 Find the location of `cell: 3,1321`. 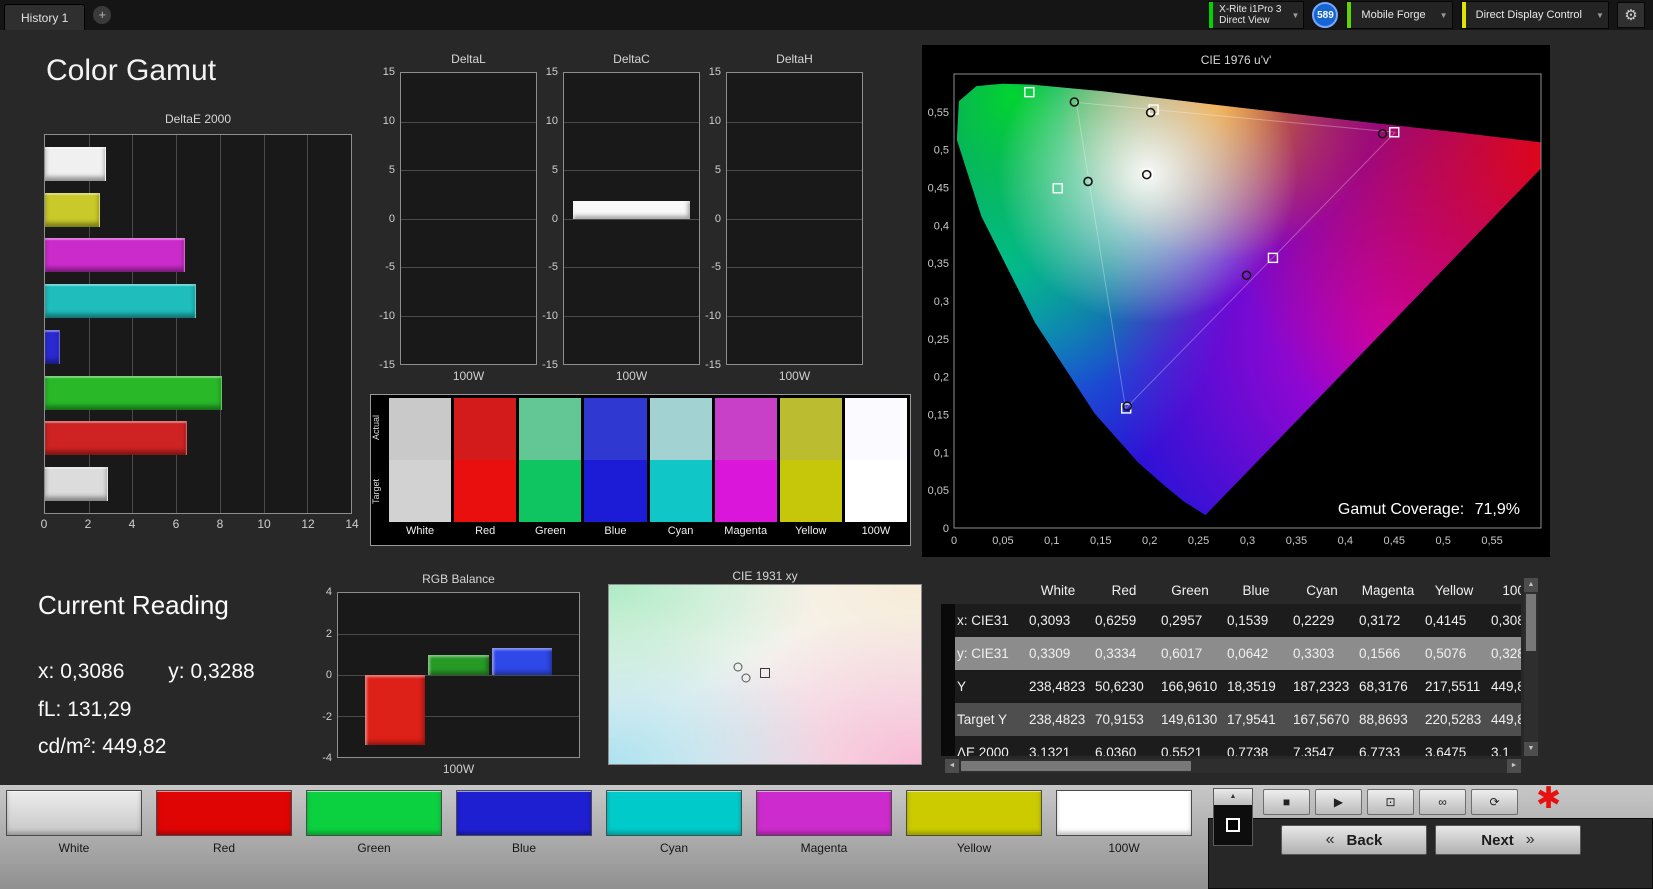

cell: 3,1321 is located at coordinates (1050, 750).